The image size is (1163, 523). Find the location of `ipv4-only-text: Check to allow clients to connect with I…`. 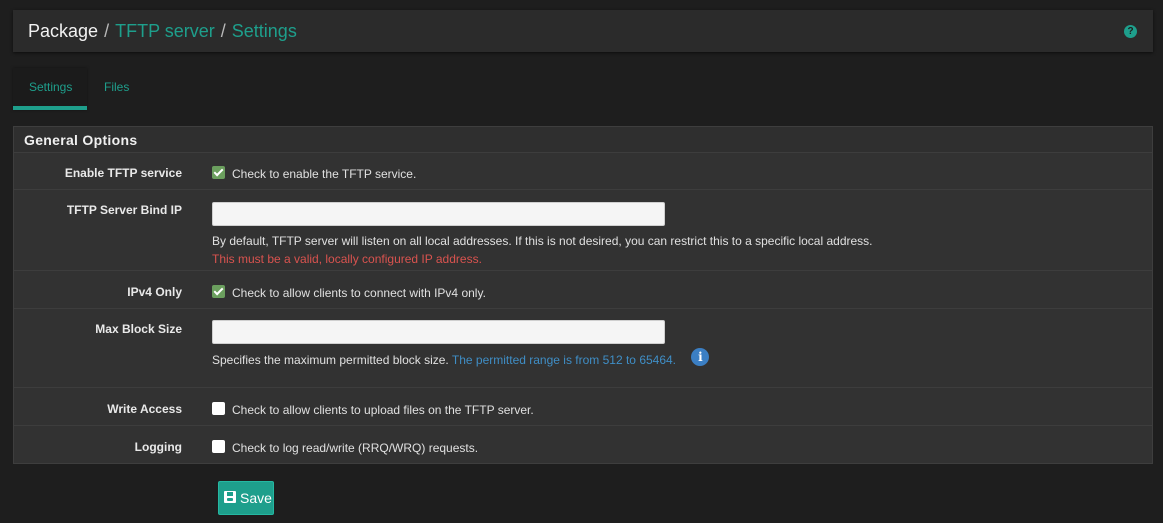

ipv4-only-text: Check to allow clients to connect with I… is located at coordinates (359, 292).